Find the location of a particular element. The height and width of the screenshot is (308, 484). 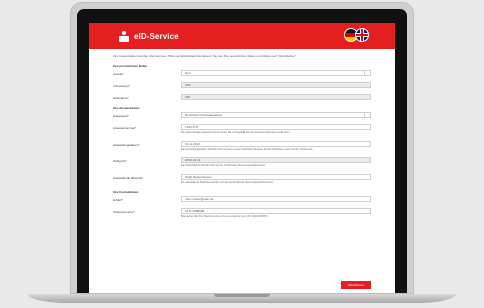

telefon-field: 0171 2385588 is located at coordinates (276, 211).